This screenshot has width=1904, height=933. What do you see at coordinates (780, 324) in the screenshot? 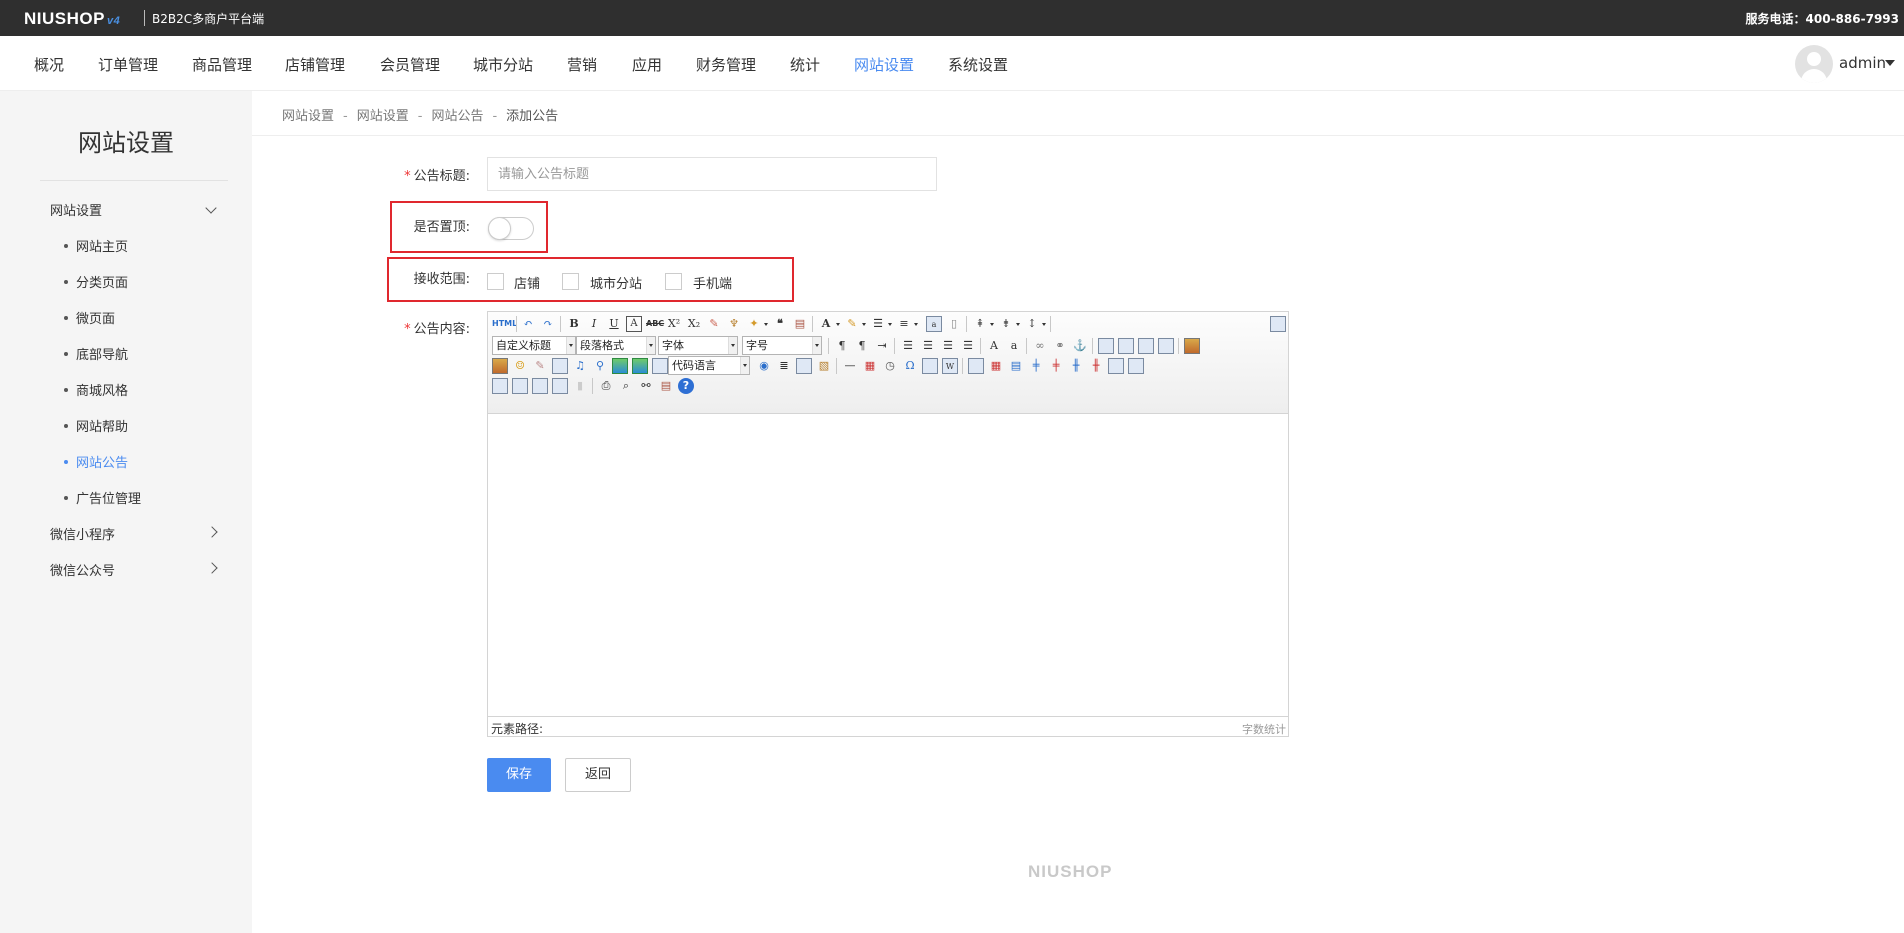
I see `blockquote-icon: ❝` at bounding box center [780, 324].